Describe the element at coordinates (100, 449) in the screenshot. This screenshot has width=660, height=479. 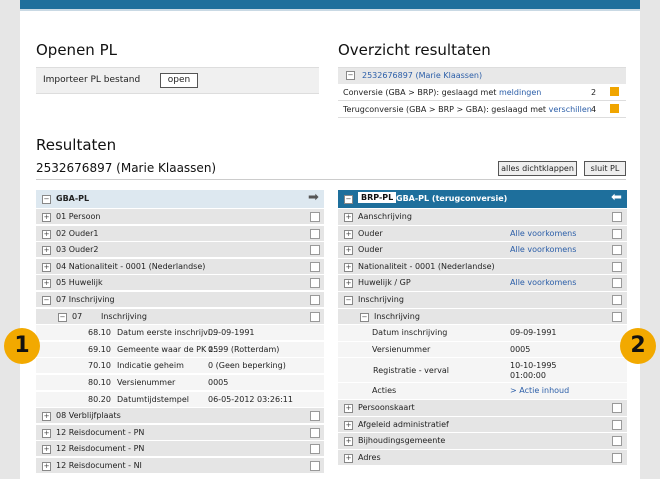
I see `tree-row-label: 12 Reisdocument - PN` at that location.